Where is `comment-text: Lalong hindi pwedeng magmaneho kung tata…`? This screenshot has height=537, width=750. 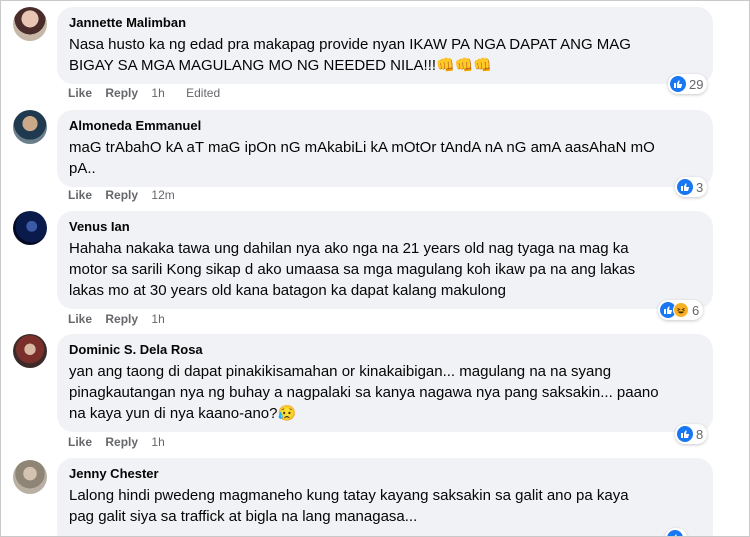
comment-text: Lalong hindi pwedeng magmaneho kung tata… is located at coordinates (349, 506).